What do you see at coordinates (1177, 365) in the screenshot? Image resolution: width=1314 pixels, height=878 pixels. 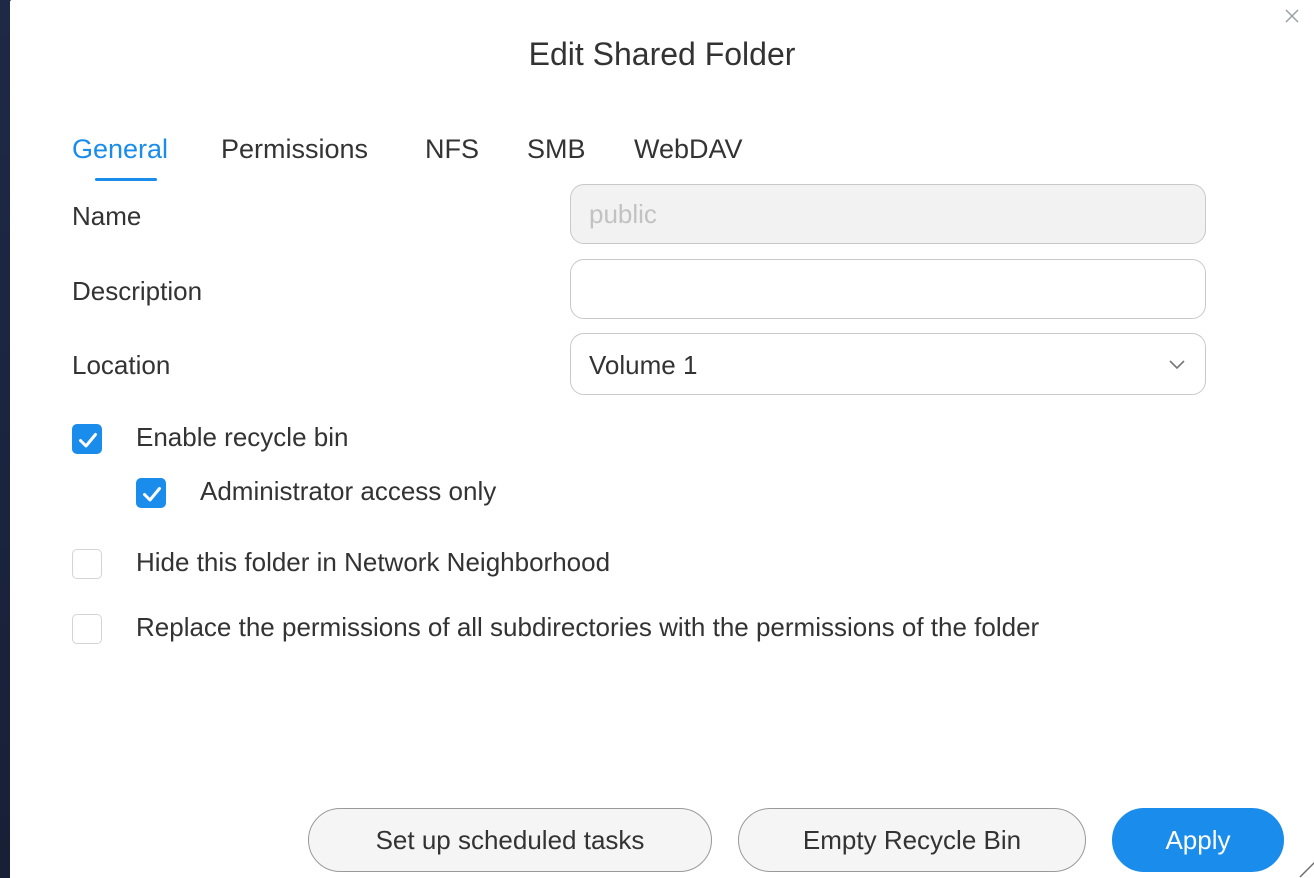 I see `chevron-down-icon` at bounding box center [1177, 365].